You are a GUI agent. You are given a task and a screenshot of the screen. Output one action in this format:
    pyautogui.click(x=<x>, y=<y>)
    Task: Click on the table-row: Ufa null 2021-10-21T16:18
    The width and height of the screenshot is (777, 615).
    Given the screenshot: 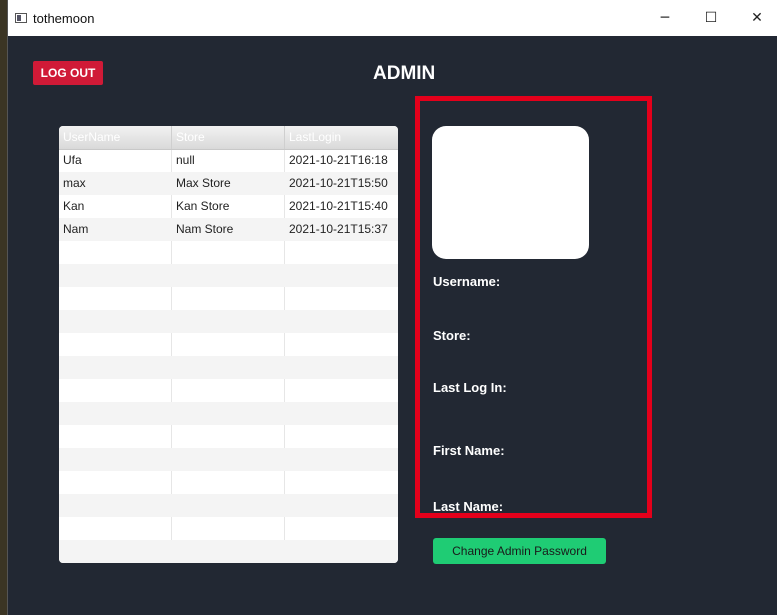 What is the action you would take?
    pyautogui.click(x=228, y=160)
    